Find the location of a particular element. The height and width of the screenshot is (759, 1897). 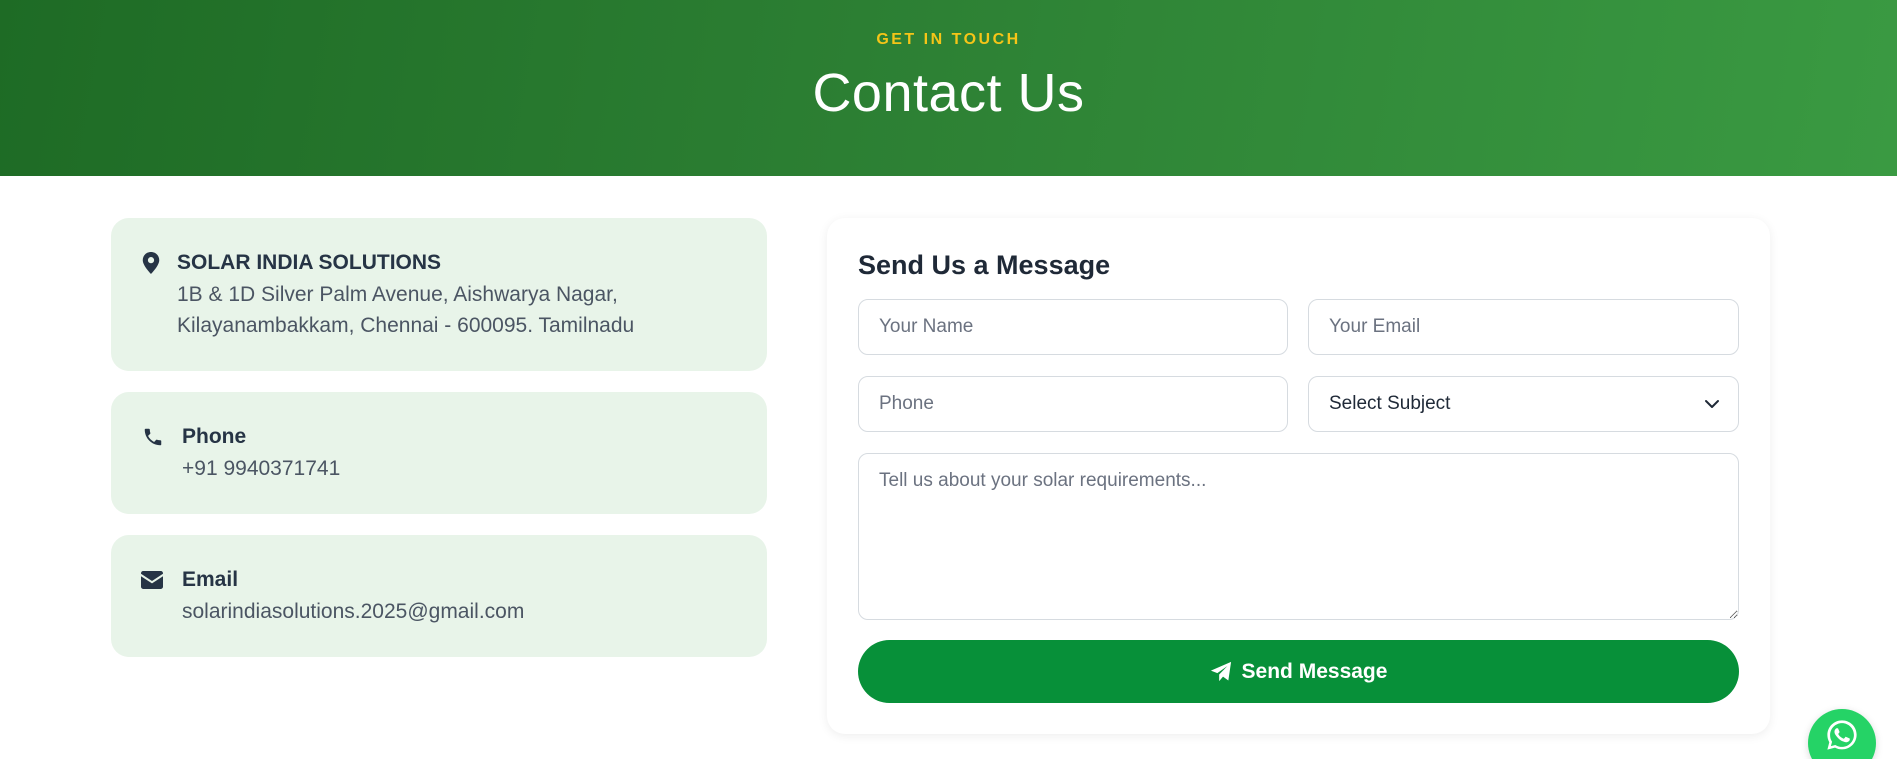

send-message-button: Send Message is located at coordinates (1298, 671).